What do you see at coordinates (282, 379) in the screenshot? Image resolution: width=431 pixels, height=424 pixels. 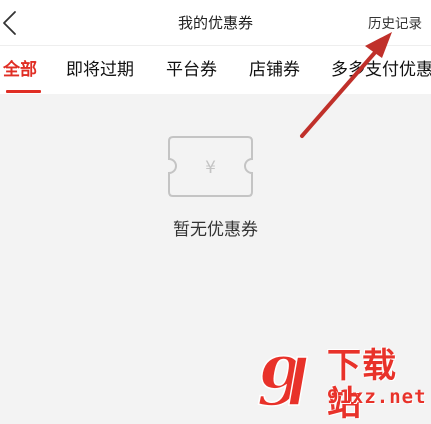 I see `watermark-logo: 9` at bounding box center [282, 379].